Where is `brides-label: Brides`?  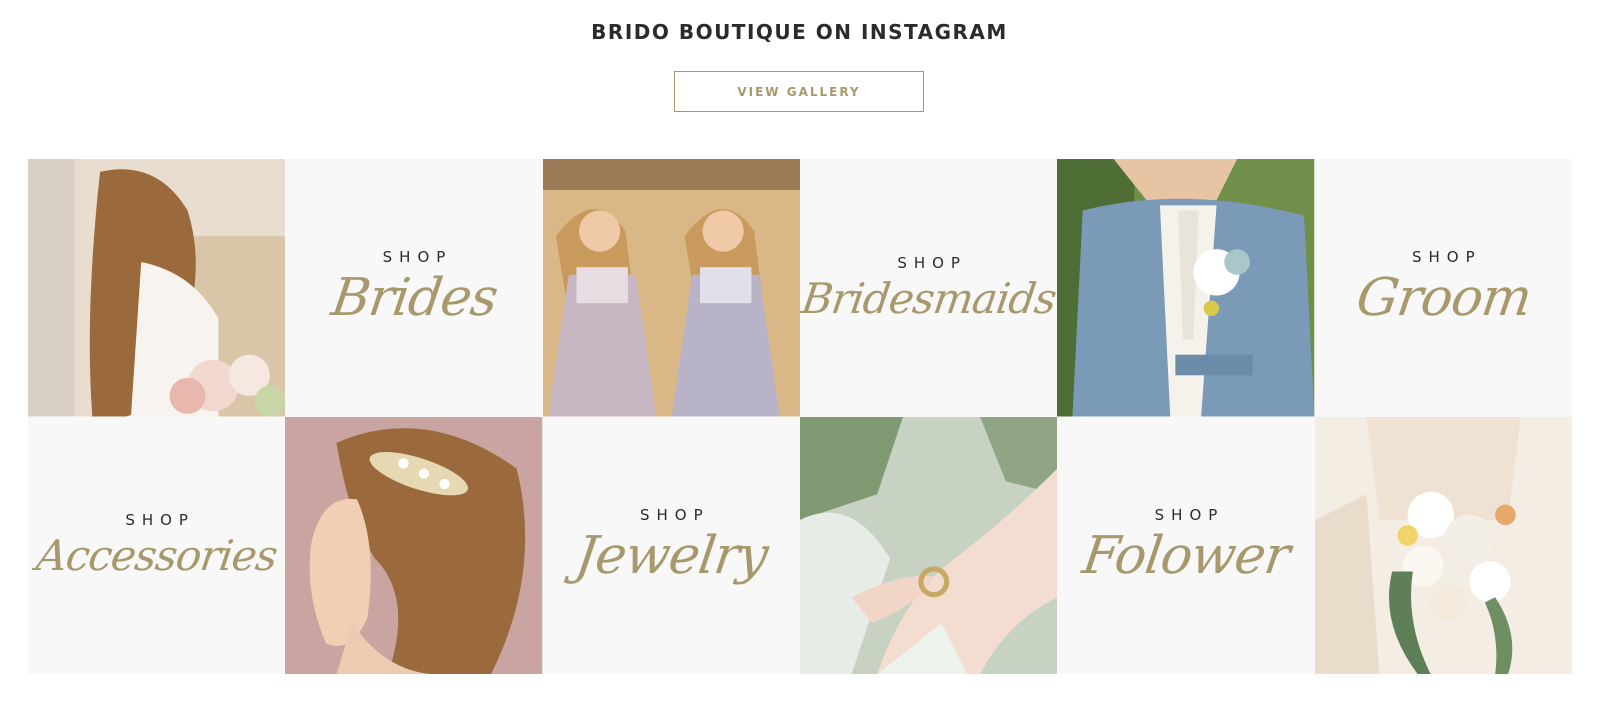 brides-label: Brides is located at coordinates (414, 298).